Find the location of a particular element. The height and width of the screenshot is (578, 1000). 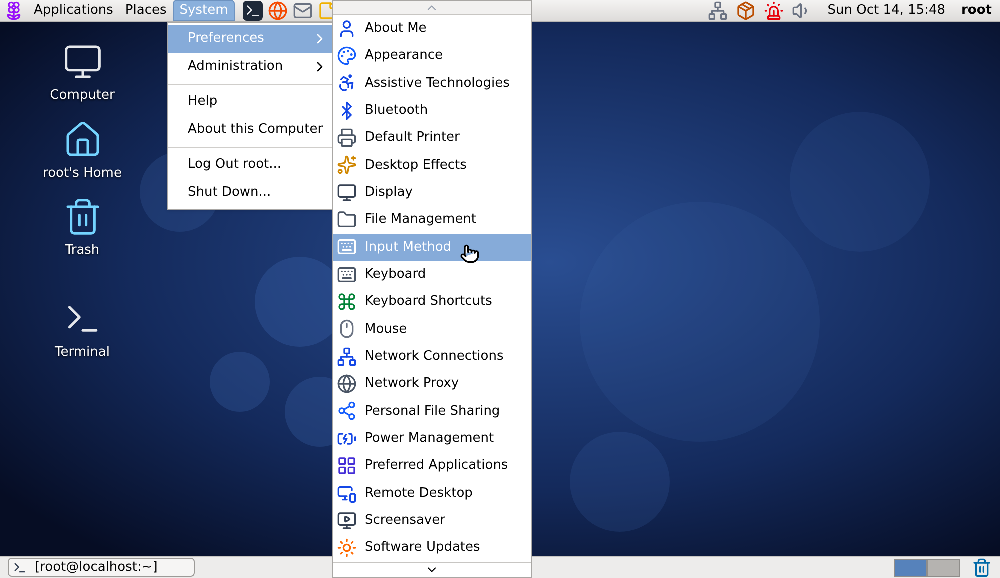

menu-item: Network Connections is located at coordinates (432, 356).